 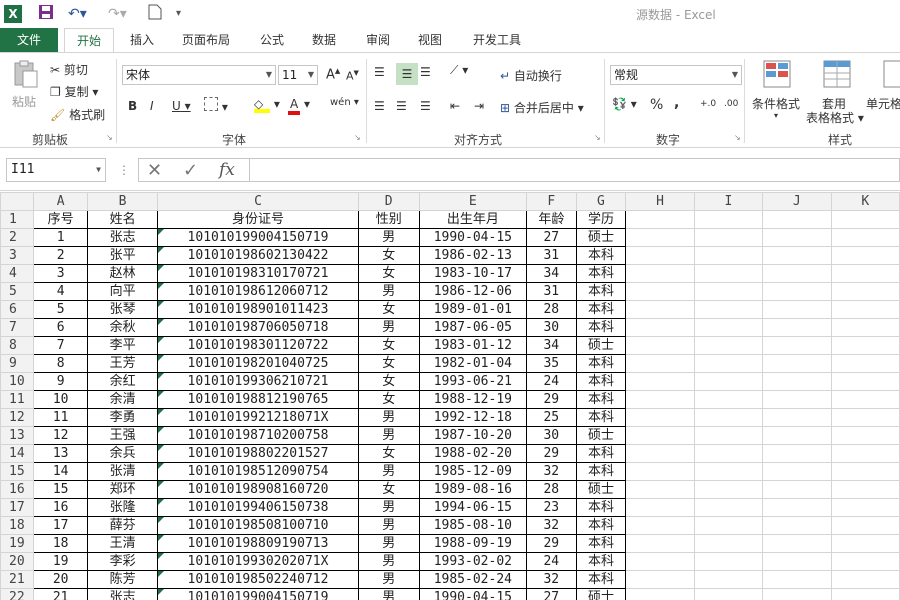 What do you see at coordinates (17, 471) in the screenshot?
I see `row-header: 15` at bounding box center [17, 471].